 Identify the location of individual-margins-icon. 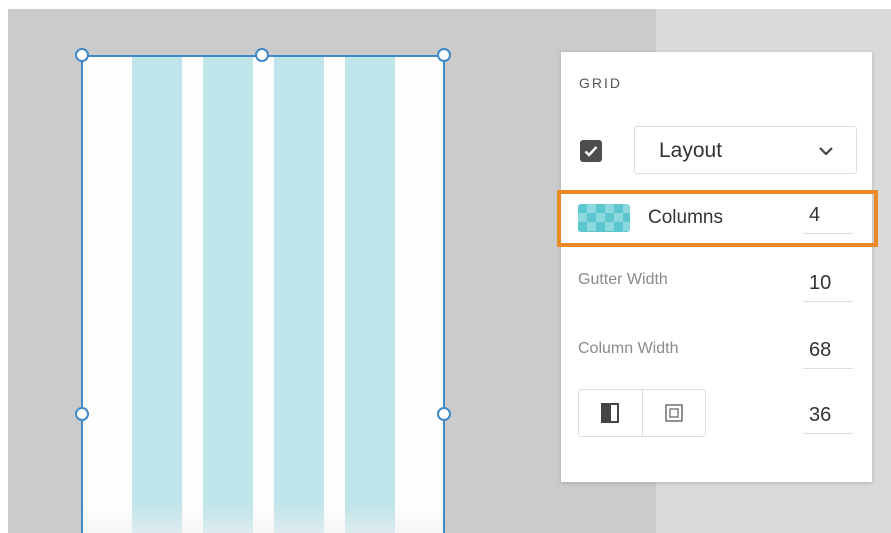
(673, 413).